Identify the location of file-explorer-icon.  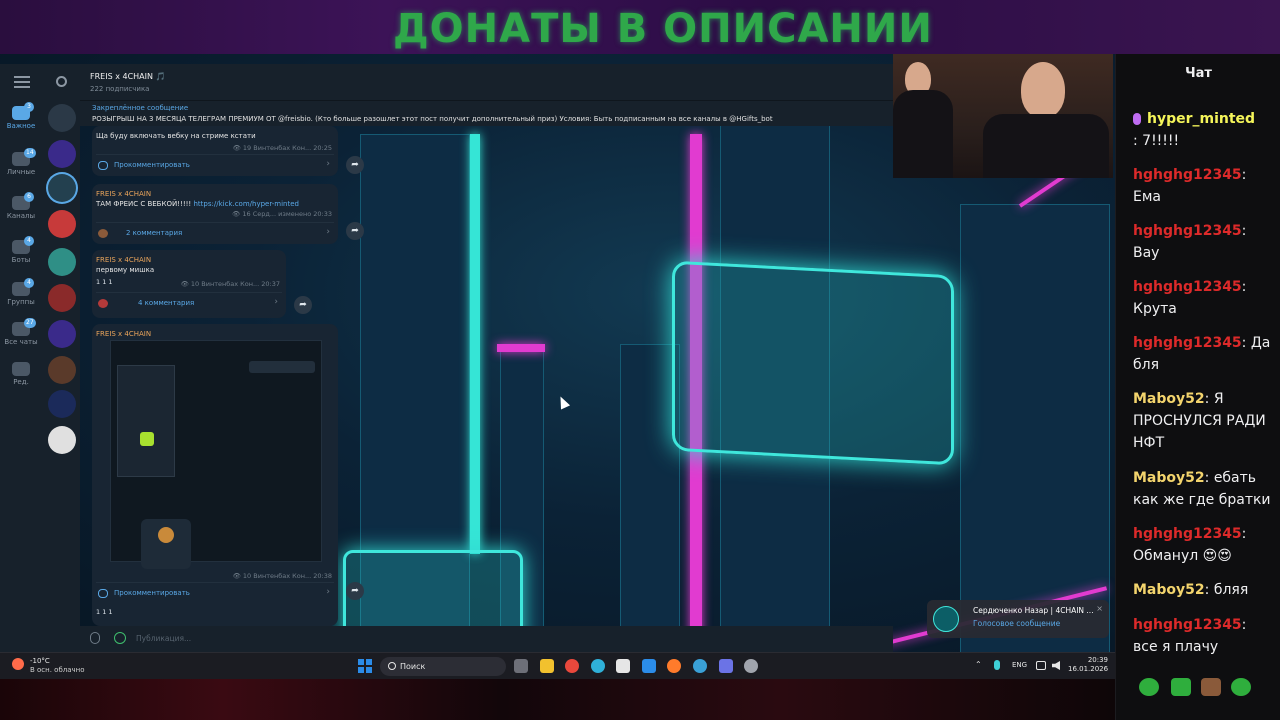
(547, 666).